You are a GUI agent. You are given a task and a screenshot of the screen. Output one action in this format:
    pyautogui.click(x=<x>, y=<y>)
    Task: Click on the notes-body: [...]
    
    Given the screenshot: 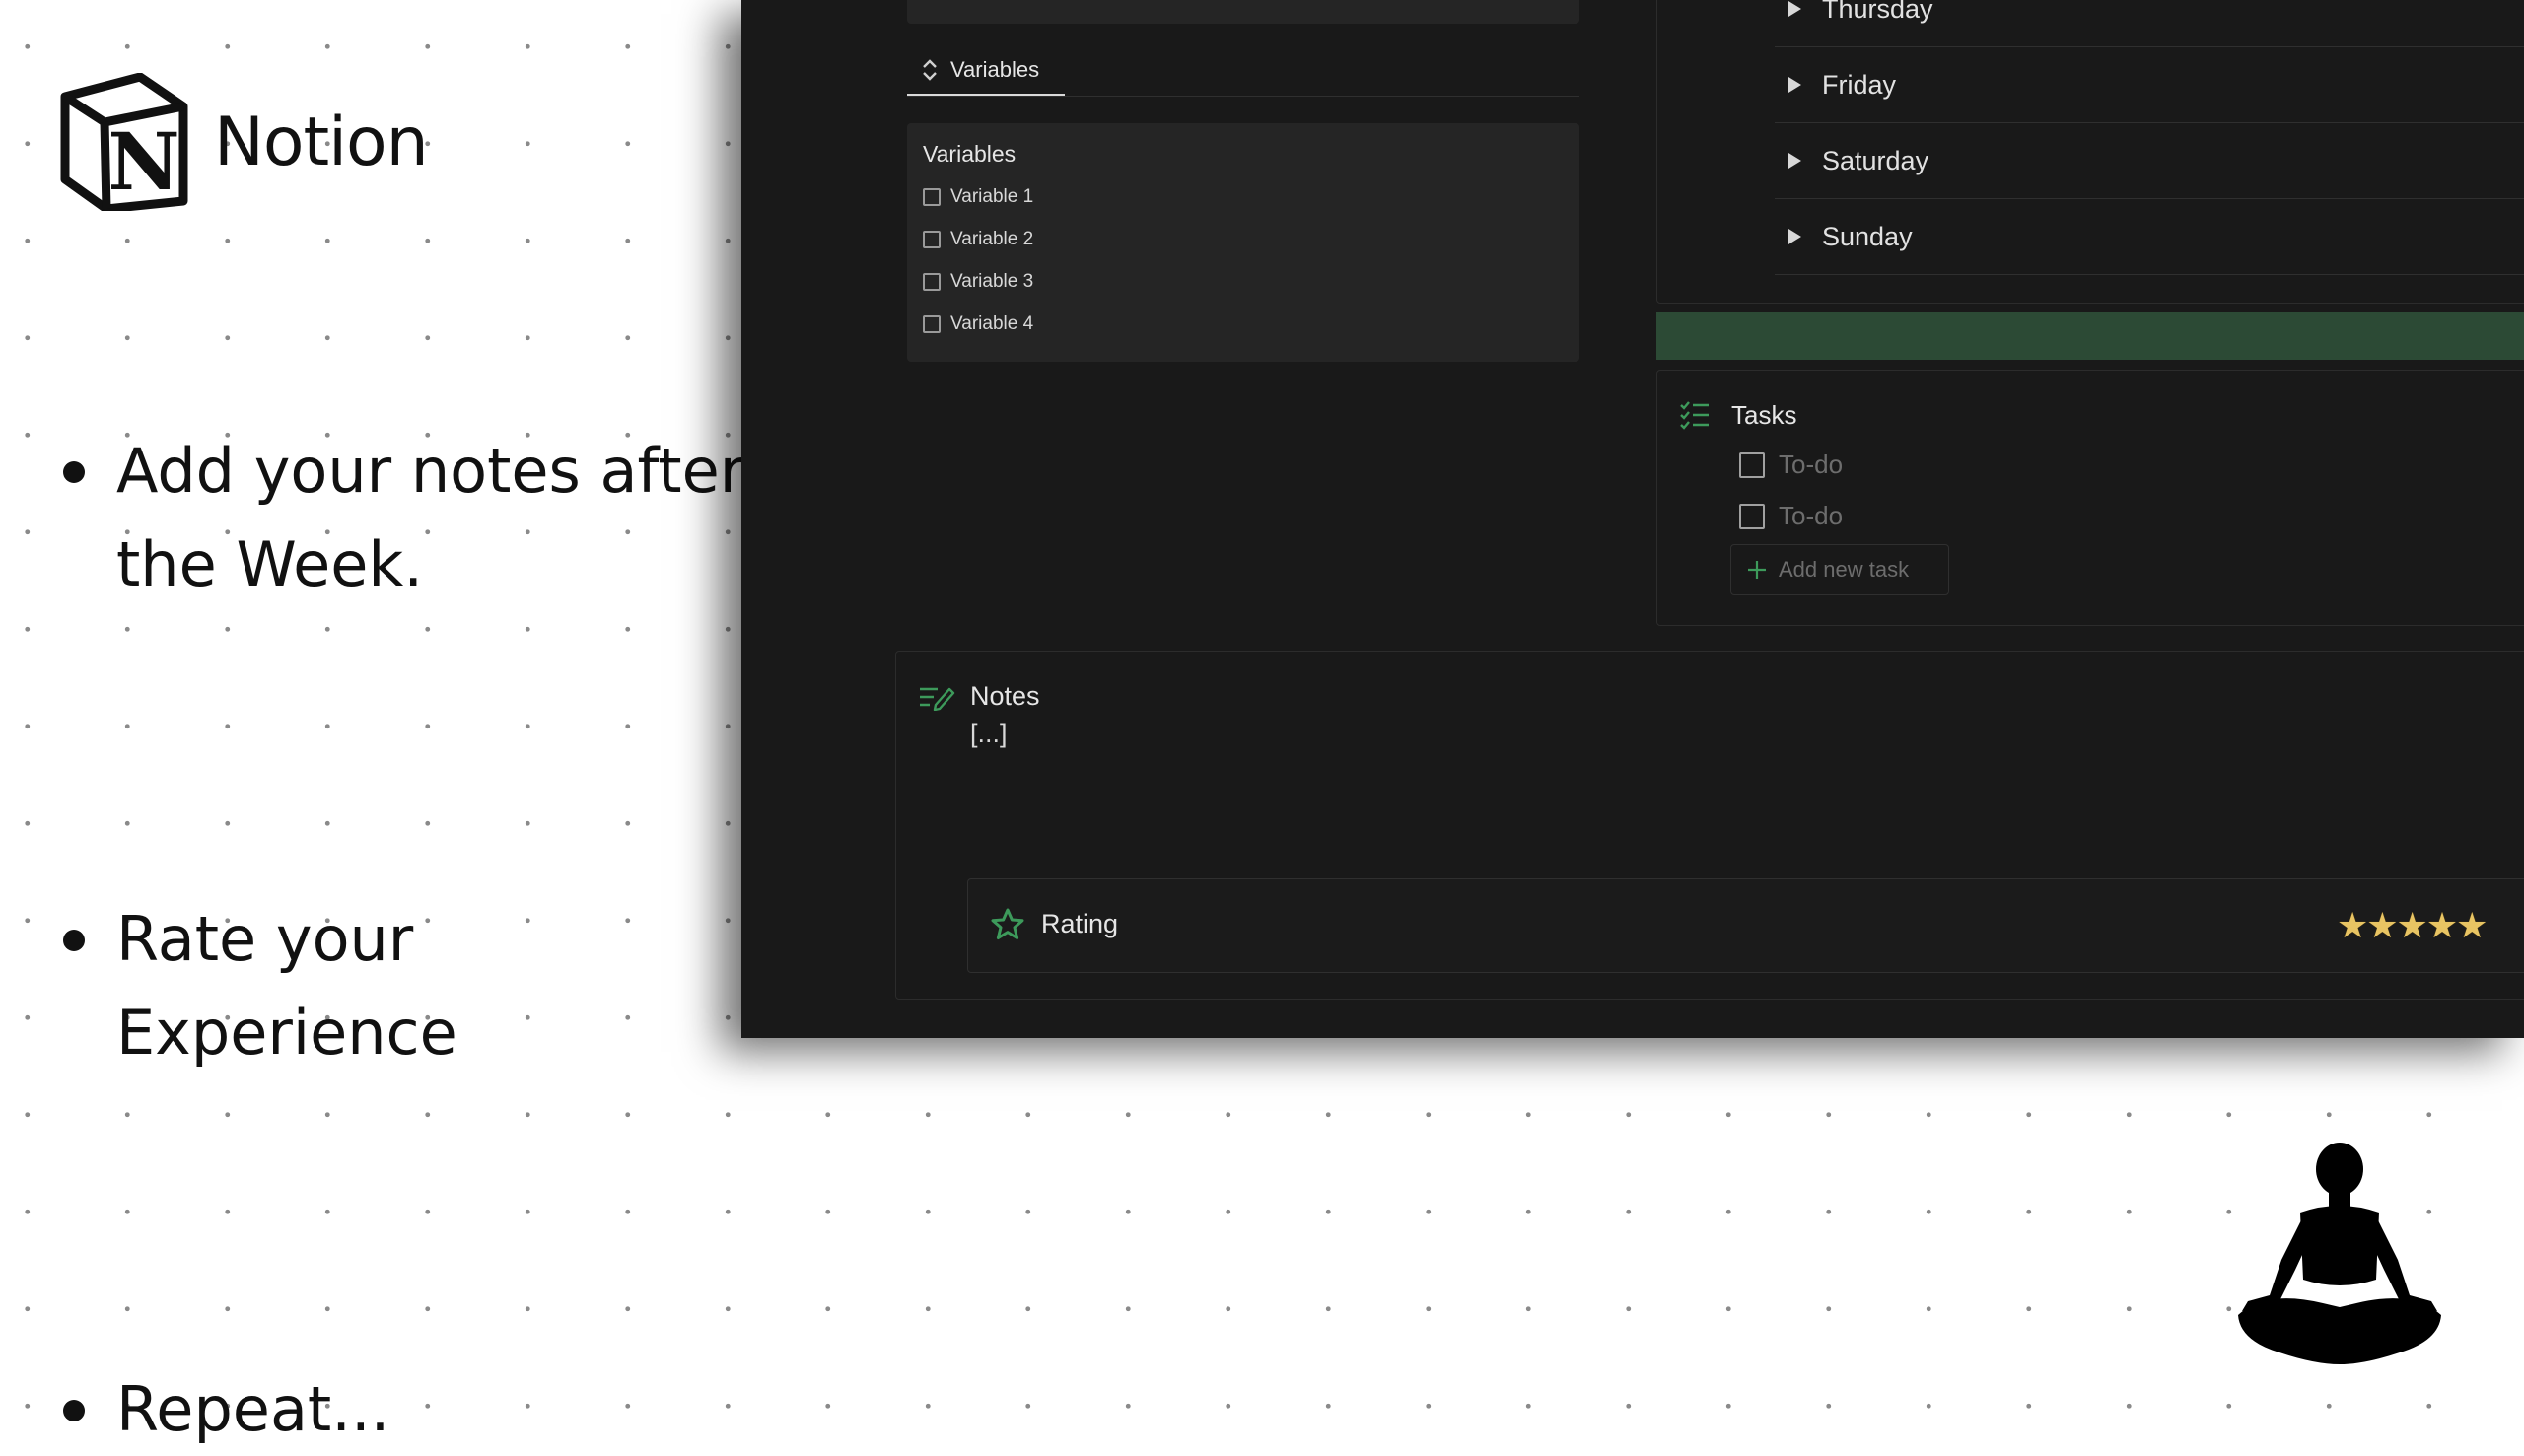 What is the action you would take?
    pyautogui.click(x=989, y=734)
    